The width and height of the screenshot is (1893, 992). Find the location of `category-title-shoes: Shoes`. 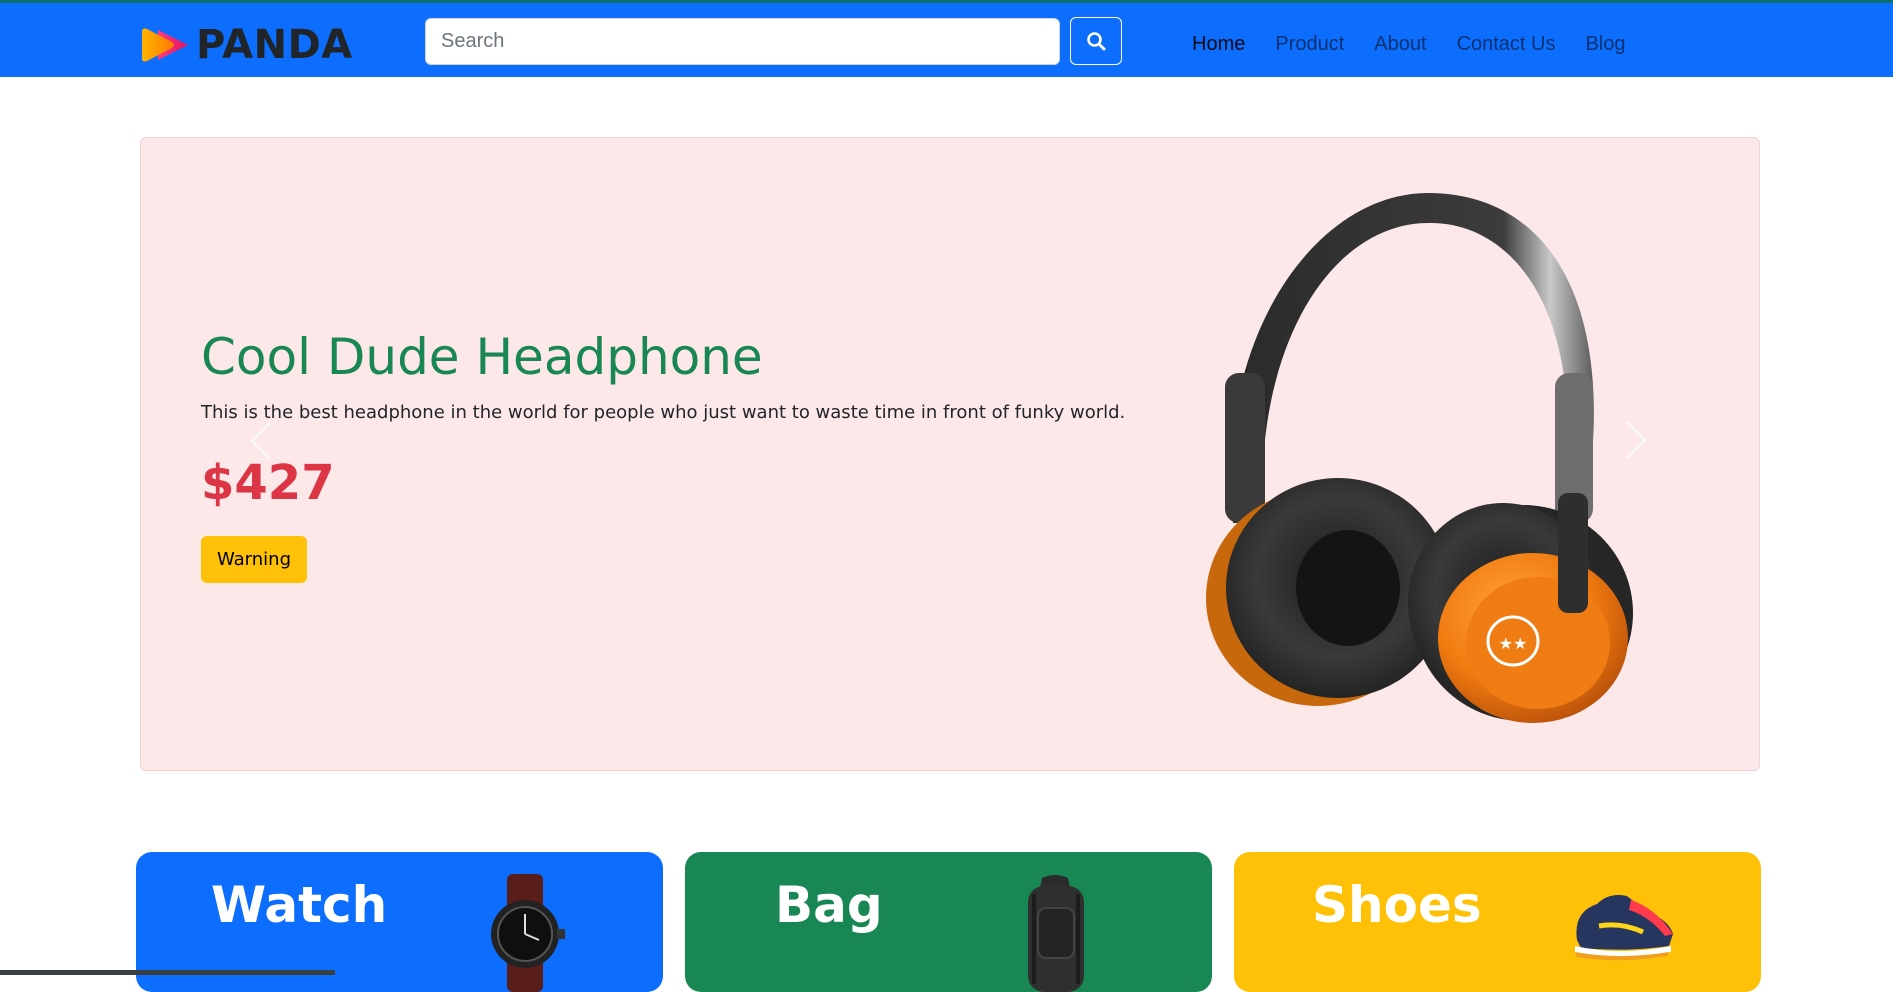

category-title-shoes: Shoes is located at coordinates (1397, 905).